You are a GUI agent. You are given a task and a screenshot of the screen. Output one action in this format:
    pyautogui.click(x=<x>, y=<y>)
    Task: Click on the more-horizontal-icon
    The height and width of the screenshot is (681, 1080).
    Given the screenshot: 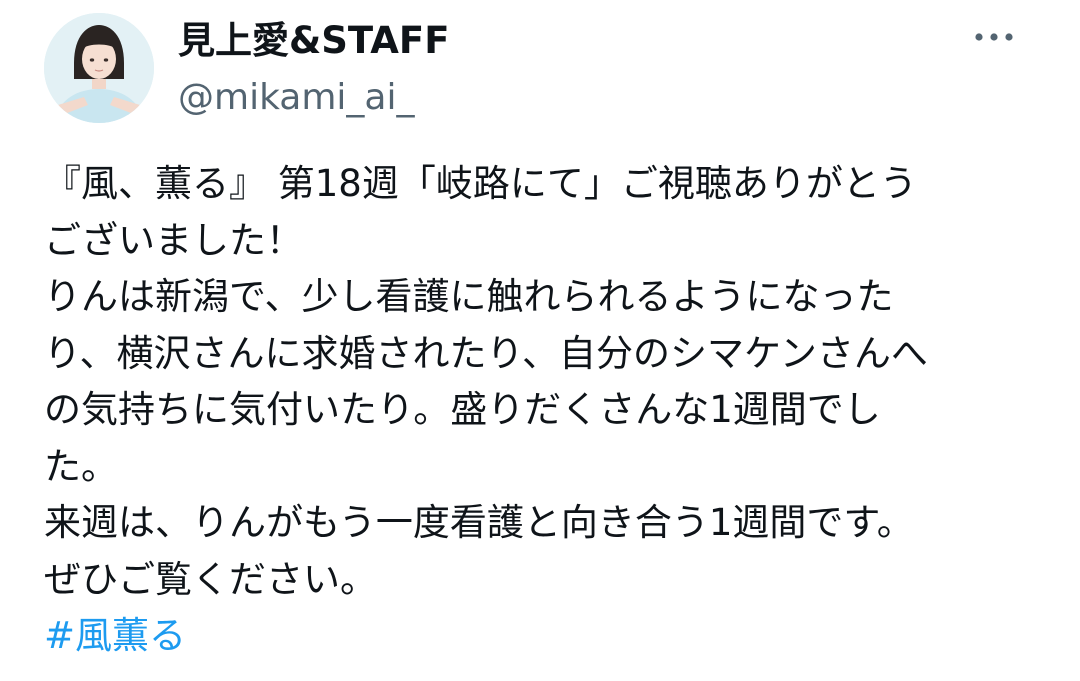 What is the action you would take?
    pyautogui.click(x=994, y=37)
    